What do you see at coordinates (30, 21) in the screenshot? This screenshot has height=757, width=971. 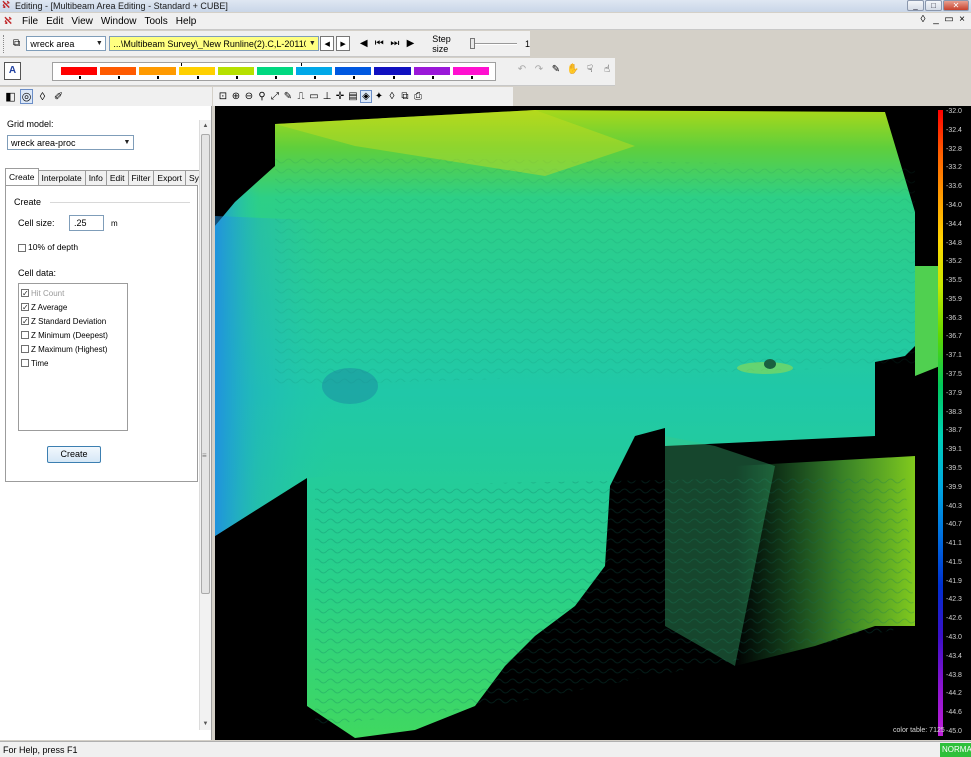 I see `menu-file: File` at bounding box center [30, 21].